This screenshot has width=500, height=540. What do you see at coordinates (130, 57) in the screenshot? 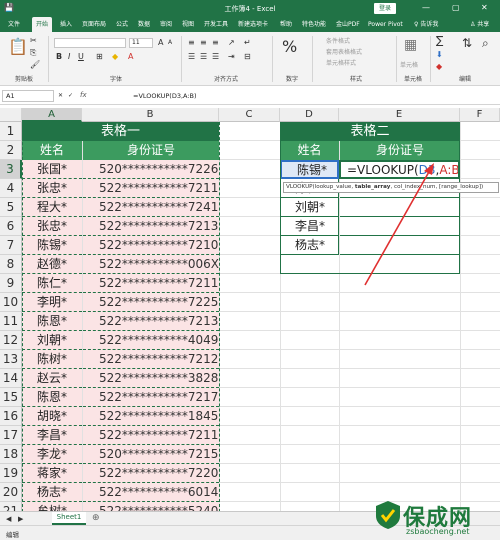
I see `font-color-icon: A` at bounding box center [130, 57].